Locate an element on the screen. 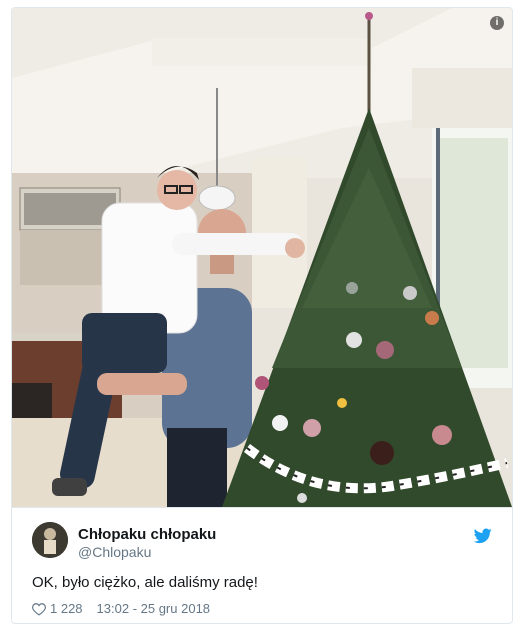  info-icon: i is located at coordinates (497, 23).